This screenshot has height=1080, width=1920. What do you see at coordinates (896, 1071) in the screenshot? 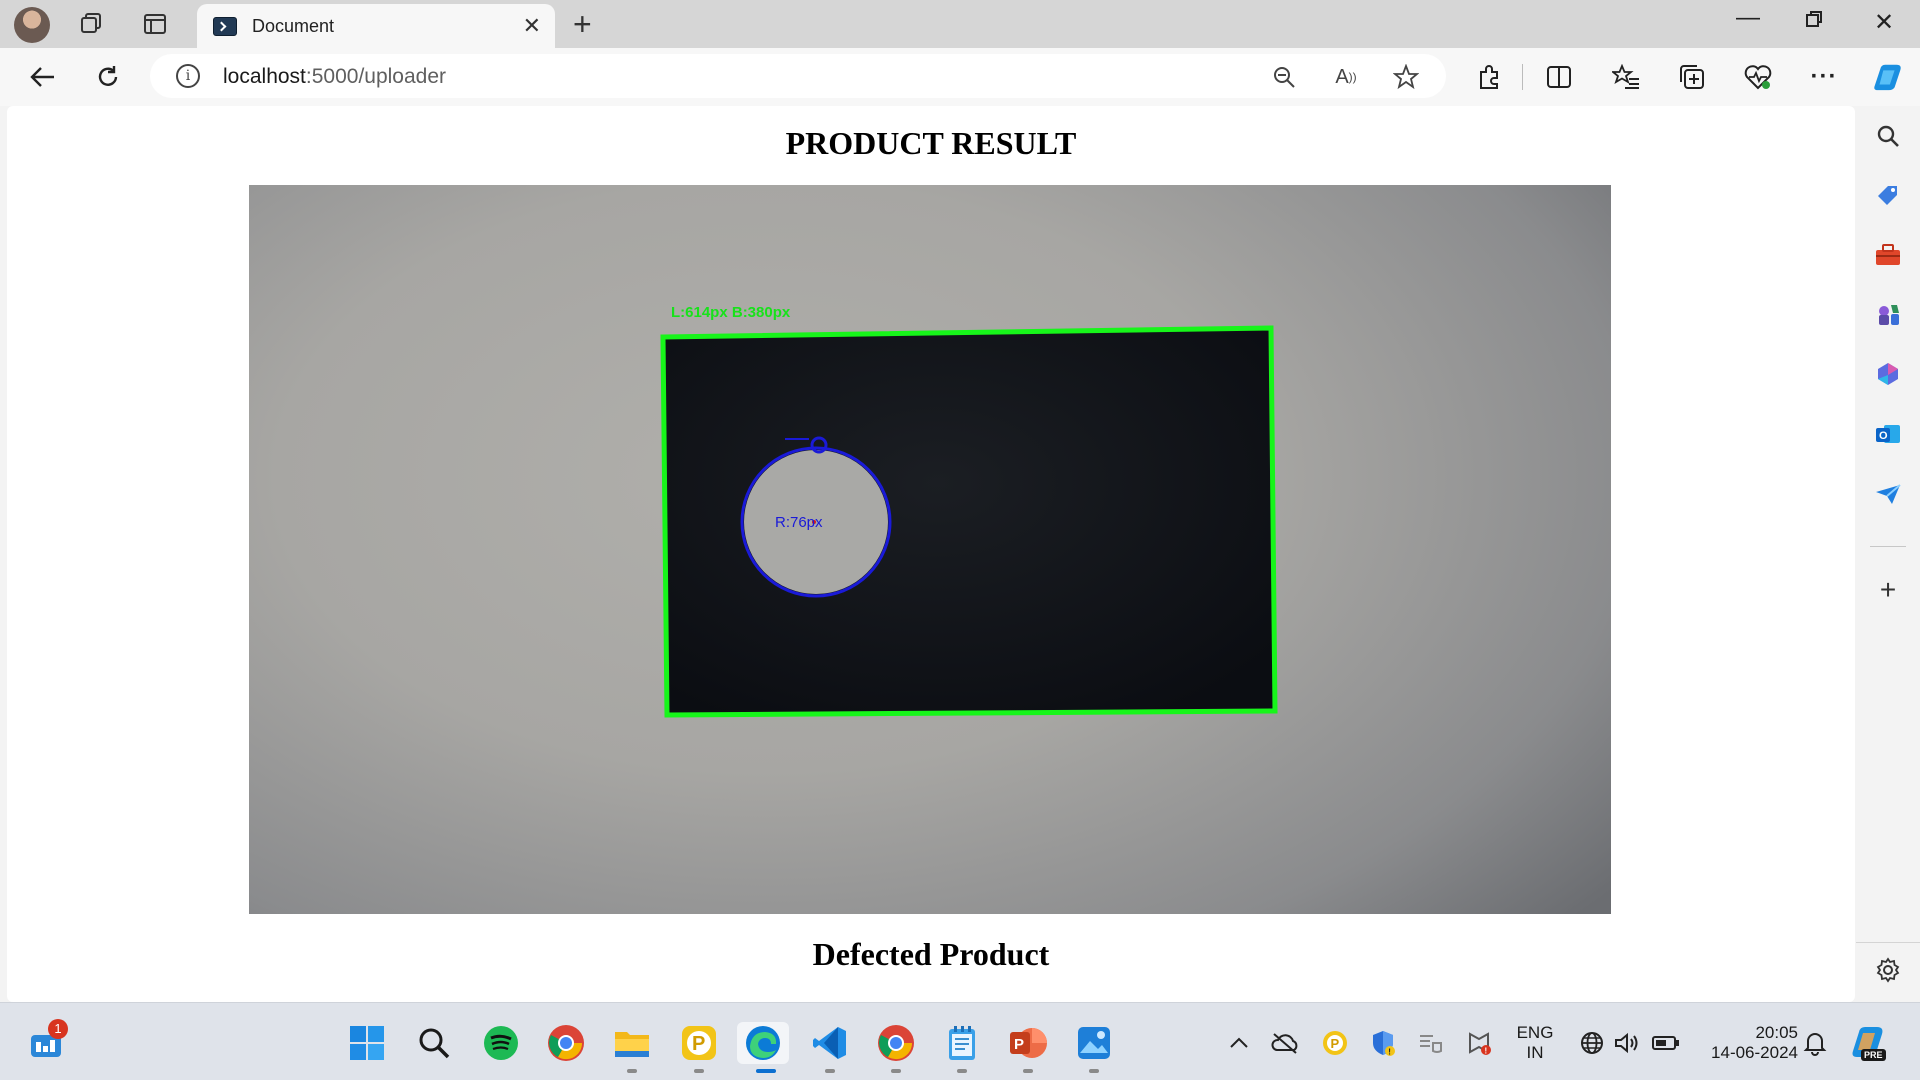
I see `chrome-running-indicator` at bounding box center [896, 1071].